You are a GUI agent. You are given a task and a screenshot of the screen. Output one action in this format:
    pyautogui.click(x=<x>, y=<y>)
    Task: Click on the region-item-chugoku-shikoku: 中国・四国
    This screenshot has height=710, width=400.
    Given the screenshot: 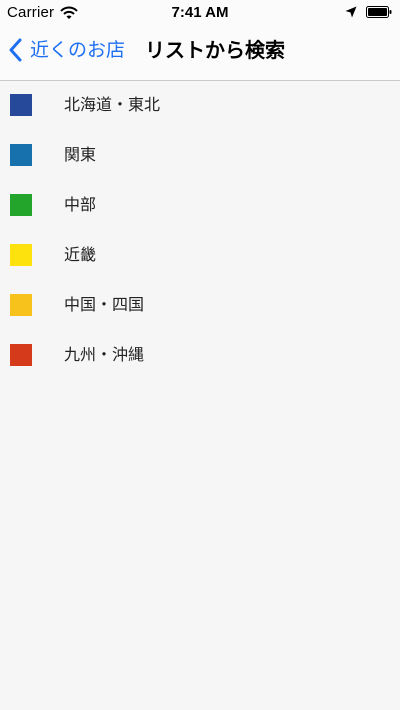 What is the action you would take?
    pyautogui.click(x=200, y=306)
    